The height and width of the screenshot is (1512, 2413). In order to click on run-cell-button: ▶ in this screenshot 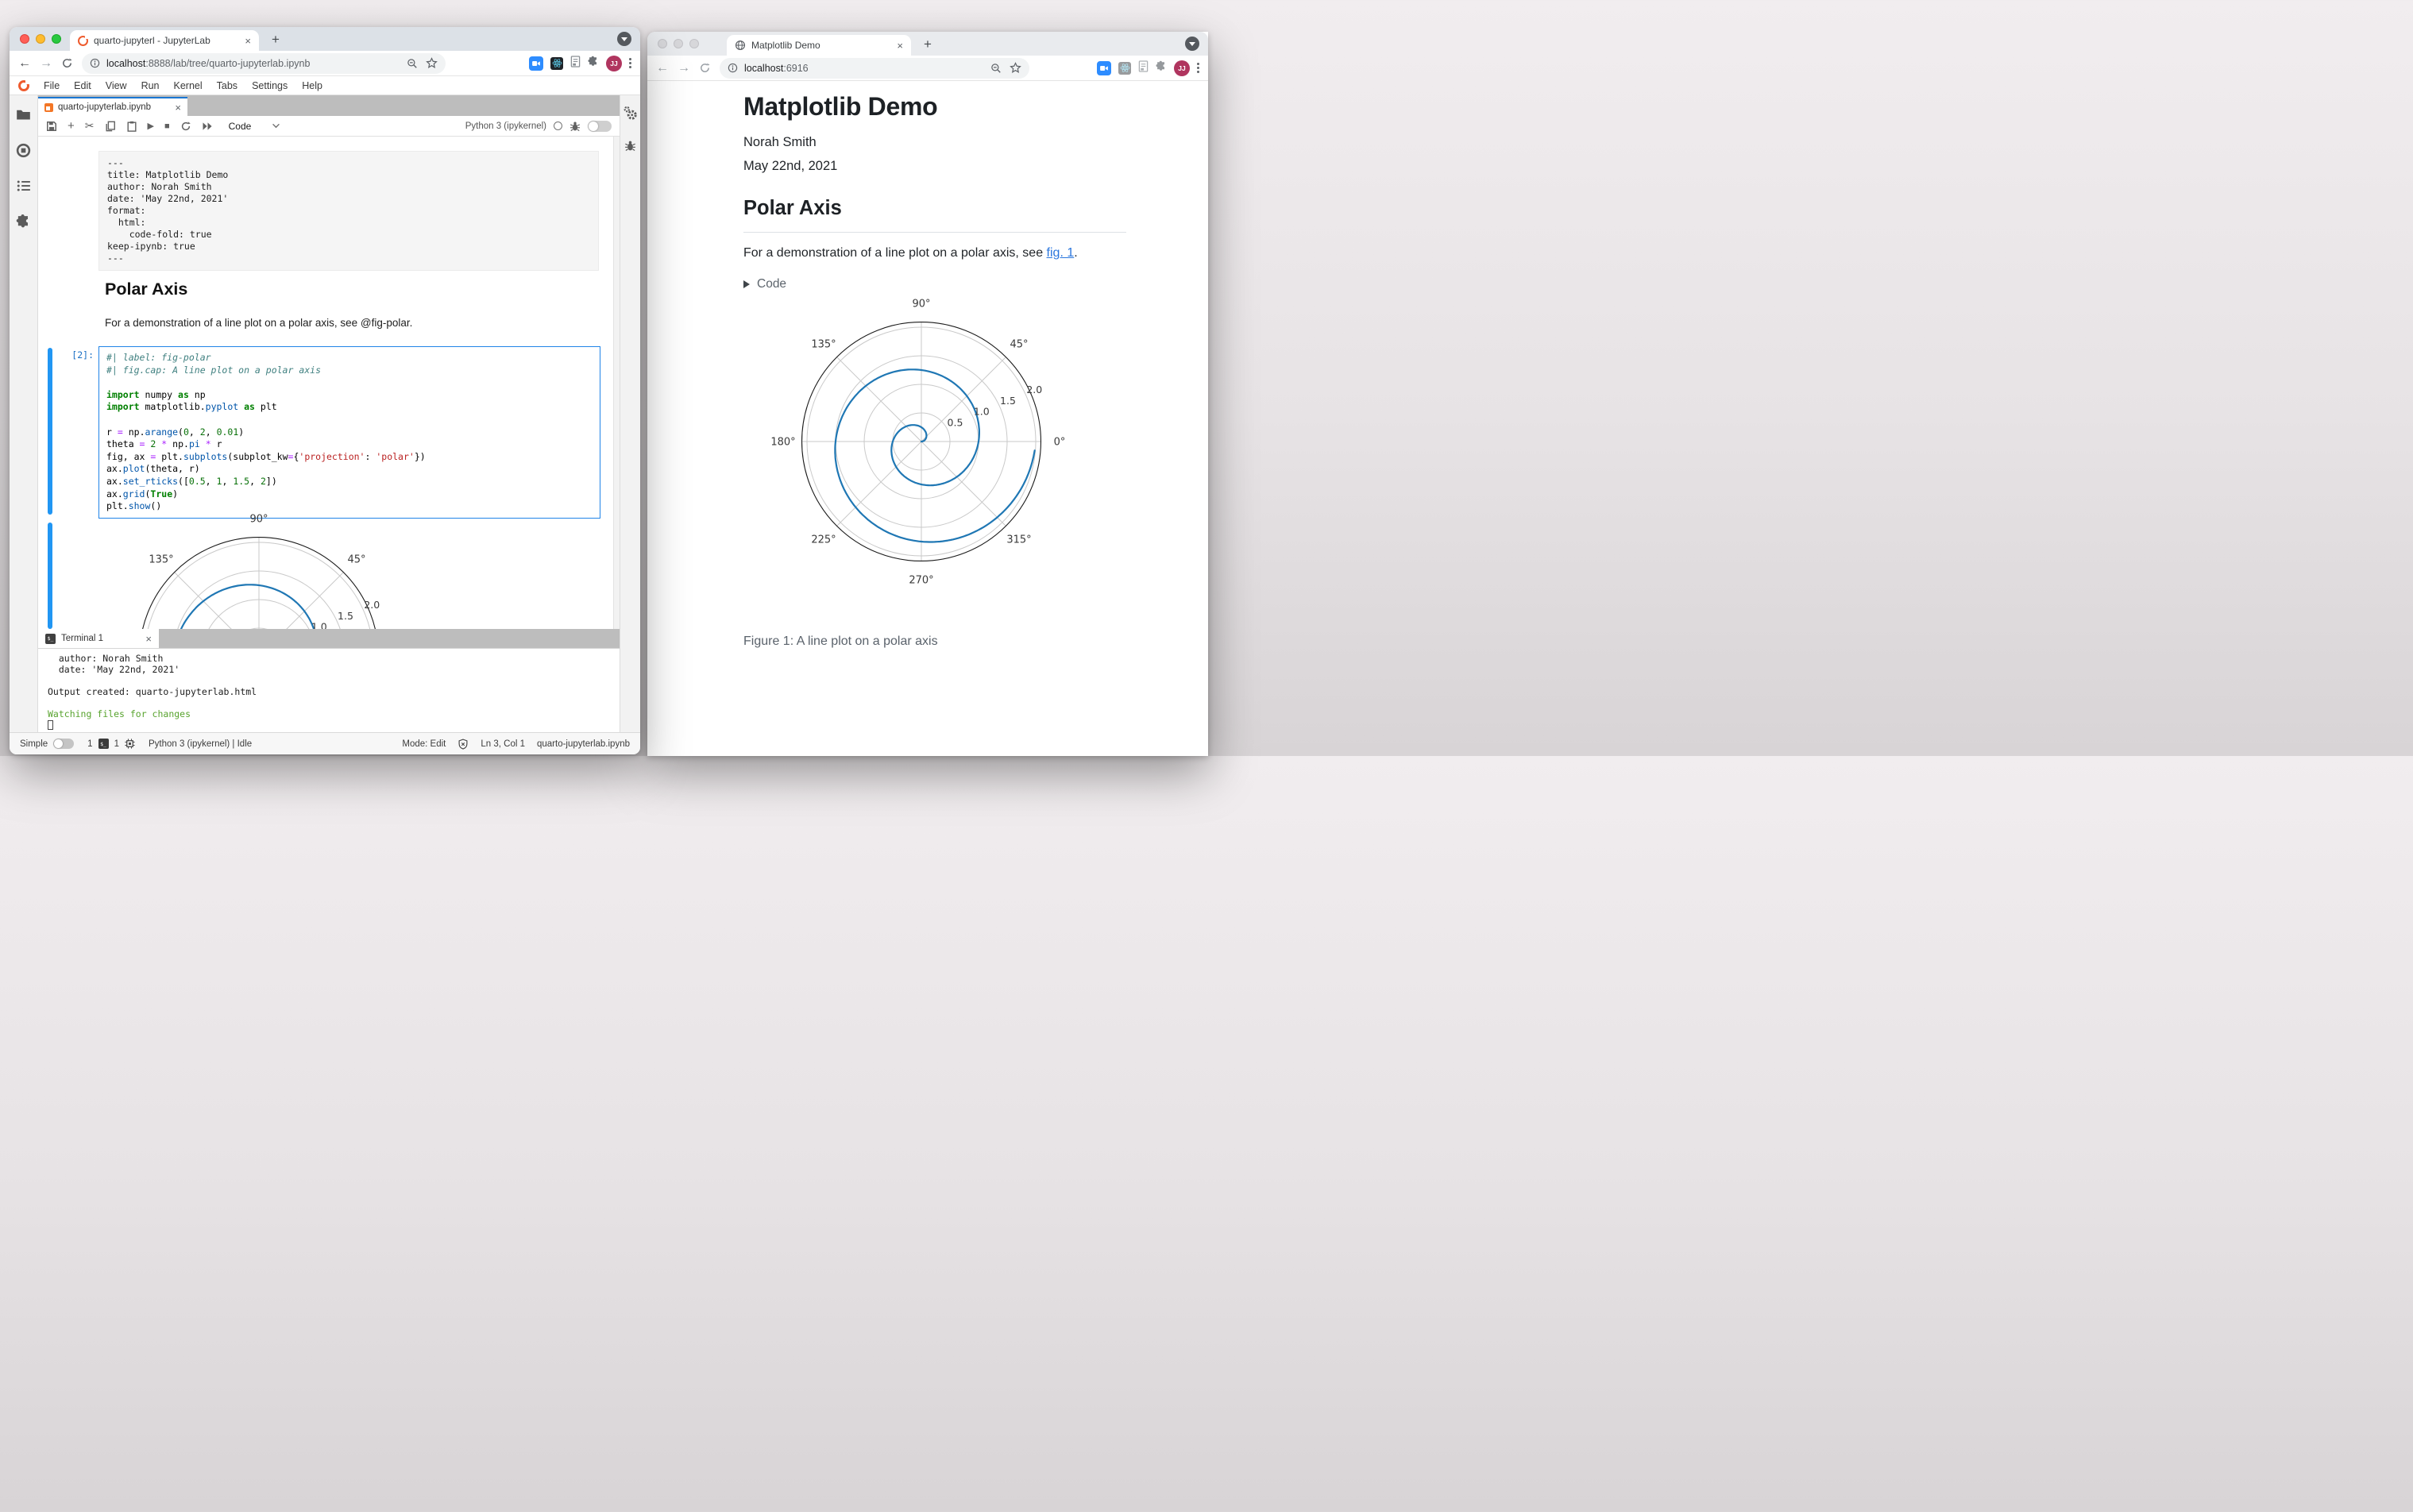, I will do `click(151, 126)`.